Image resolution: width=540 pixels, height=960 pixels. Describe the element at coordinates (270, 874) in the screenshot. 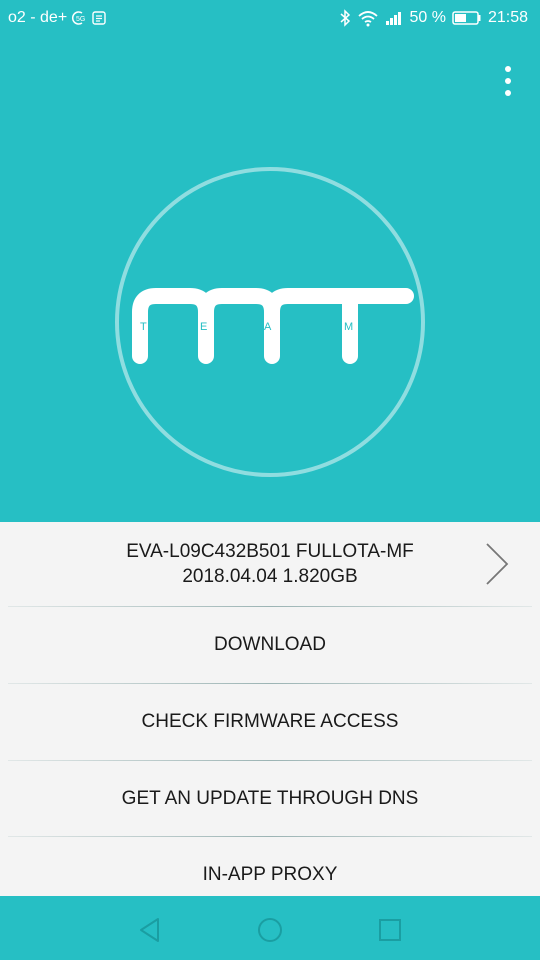

I see `in-app-proxy-label: IN-APP PROXY` at that location.